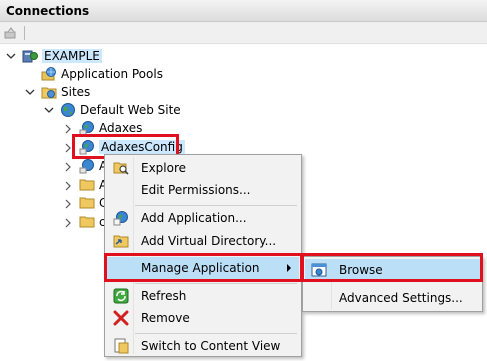 This screenshot has width=487, height=361. Describe the element at coordinates (112, 74) in the screenshot. I see `tree-node-label: Application Pools` at that location.